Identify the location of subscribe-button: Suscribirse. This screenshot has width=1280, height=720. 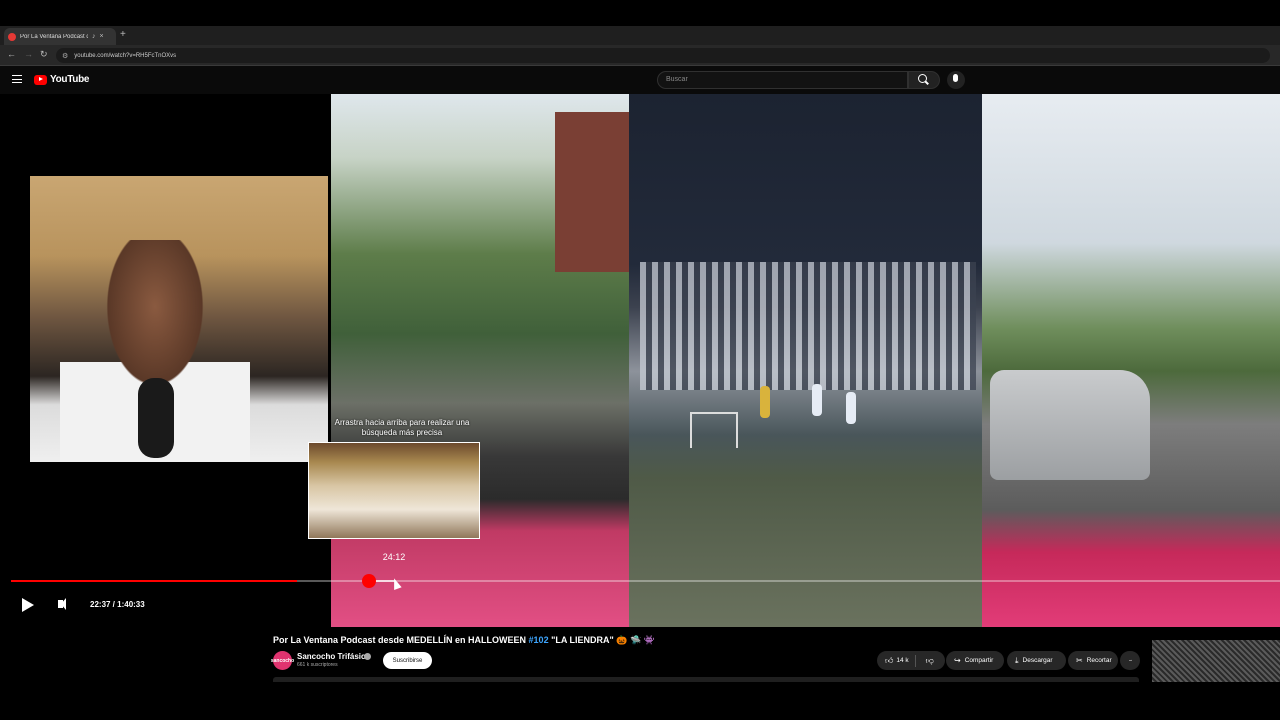
(407, 660).